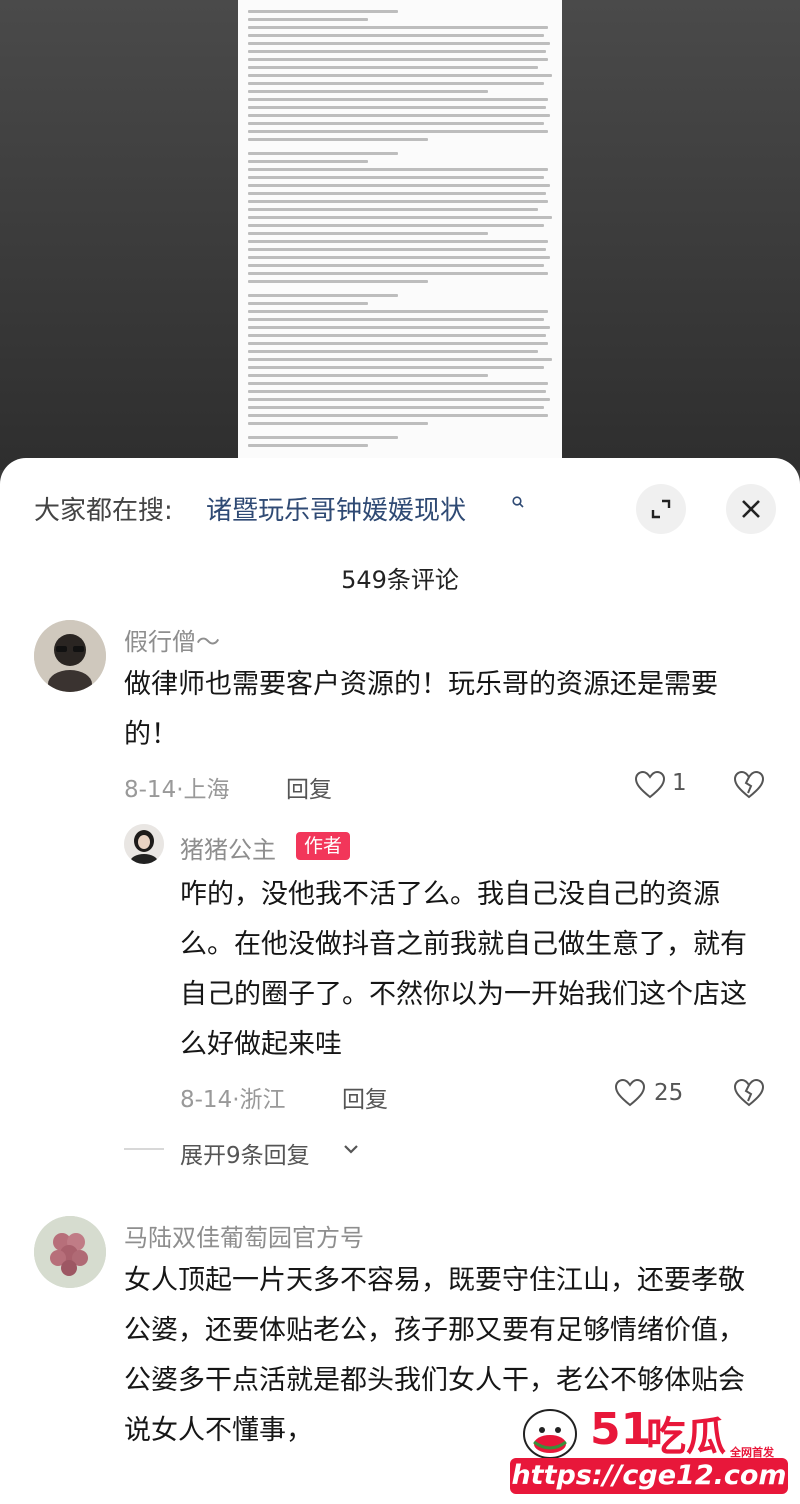 The image size is (800, 1504). I want to click on watermark-mascot-icon, so click(550, 1434).